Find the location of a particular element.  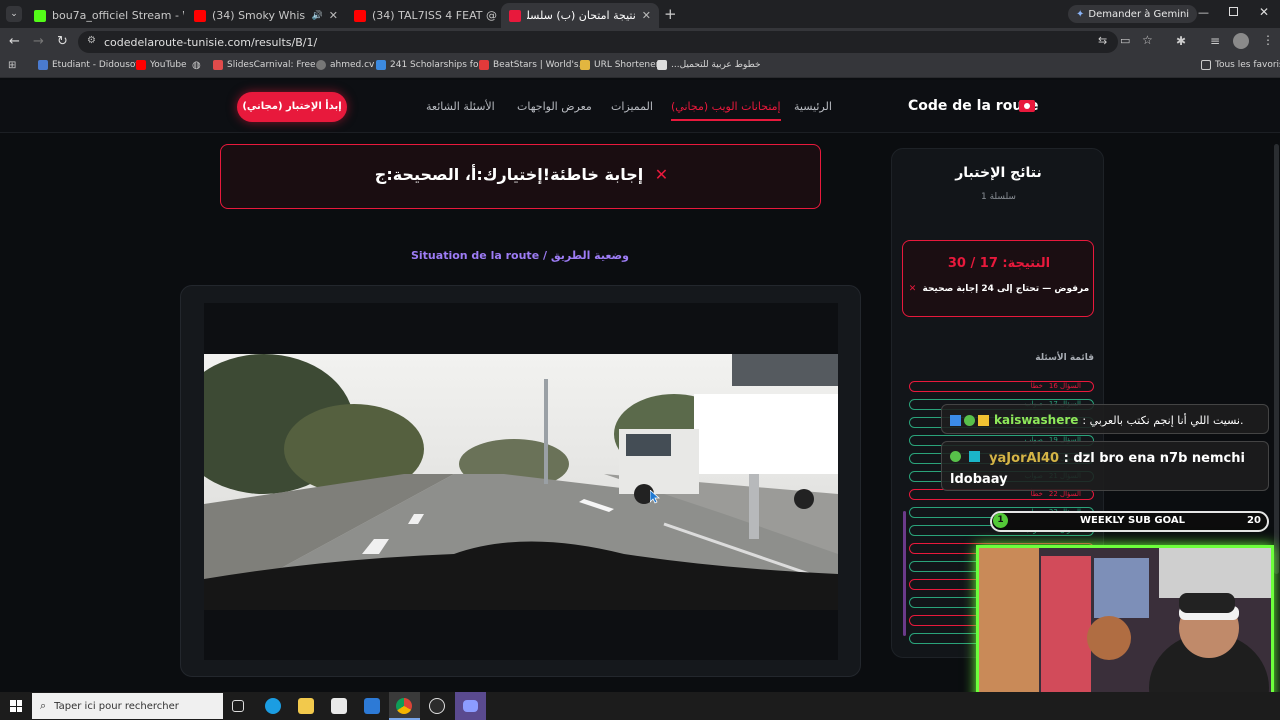

bookmark-item: Etudiant - Didousoft is located at coordinates (90, 65).